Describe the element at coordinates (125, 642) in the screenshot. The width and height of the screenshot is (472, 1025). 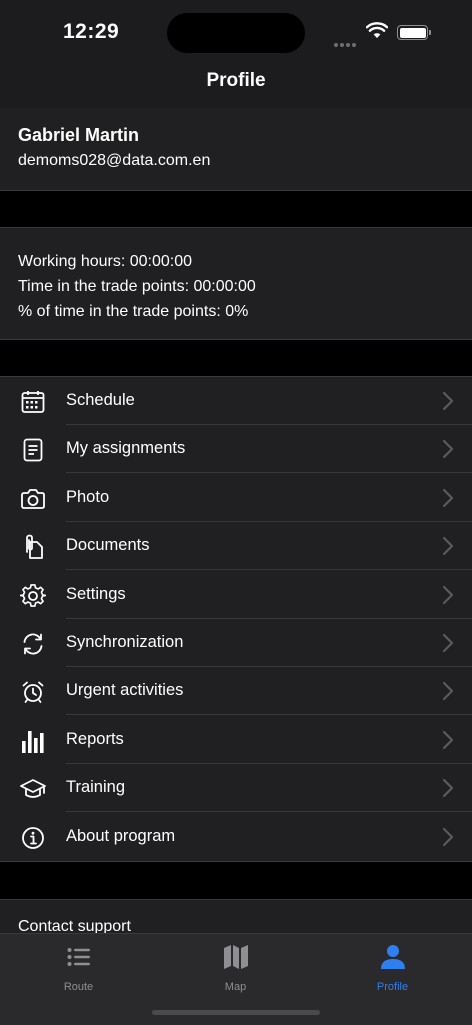
I see `menu-item-label: Synchronization` at that location.